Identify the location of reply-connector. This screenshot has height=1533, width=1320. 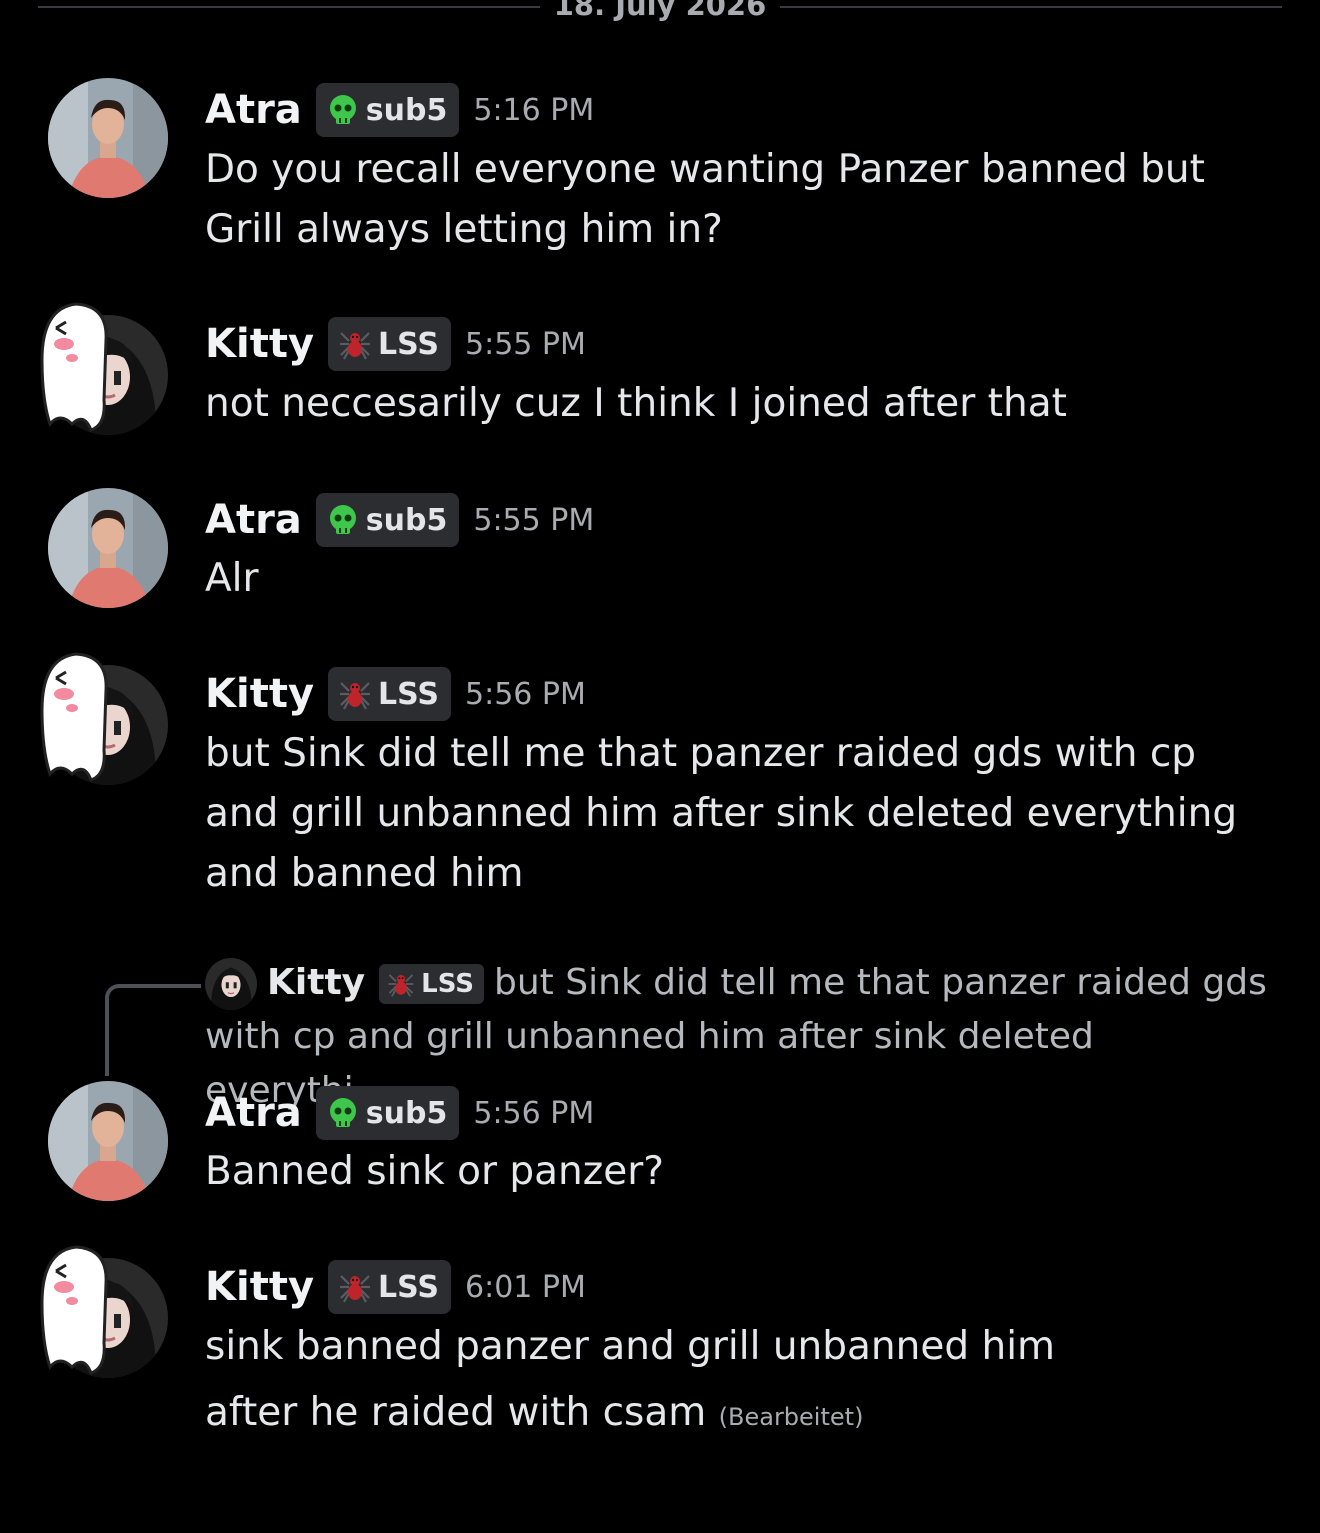
(153, 1030).